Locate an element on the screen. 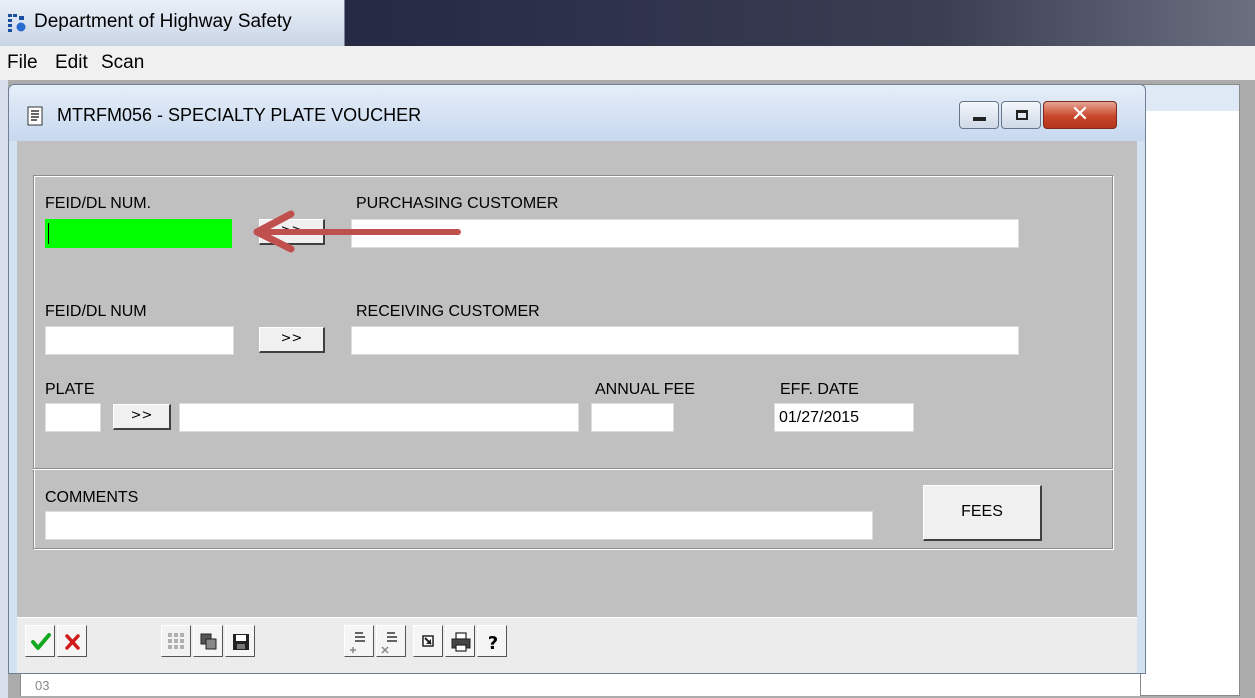 This screenshot has width=1255, height=698. help-button: ? is located at coordinates (492, 641).